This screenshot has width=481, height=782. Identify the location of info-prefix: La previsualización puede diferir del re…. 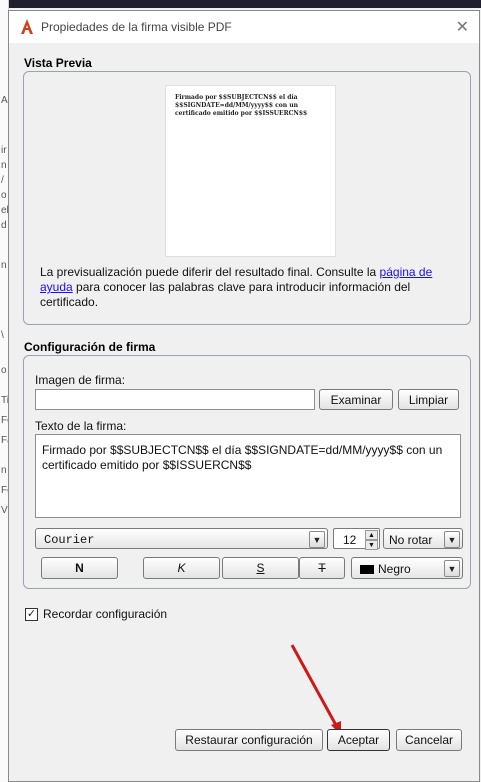
(210, 272).